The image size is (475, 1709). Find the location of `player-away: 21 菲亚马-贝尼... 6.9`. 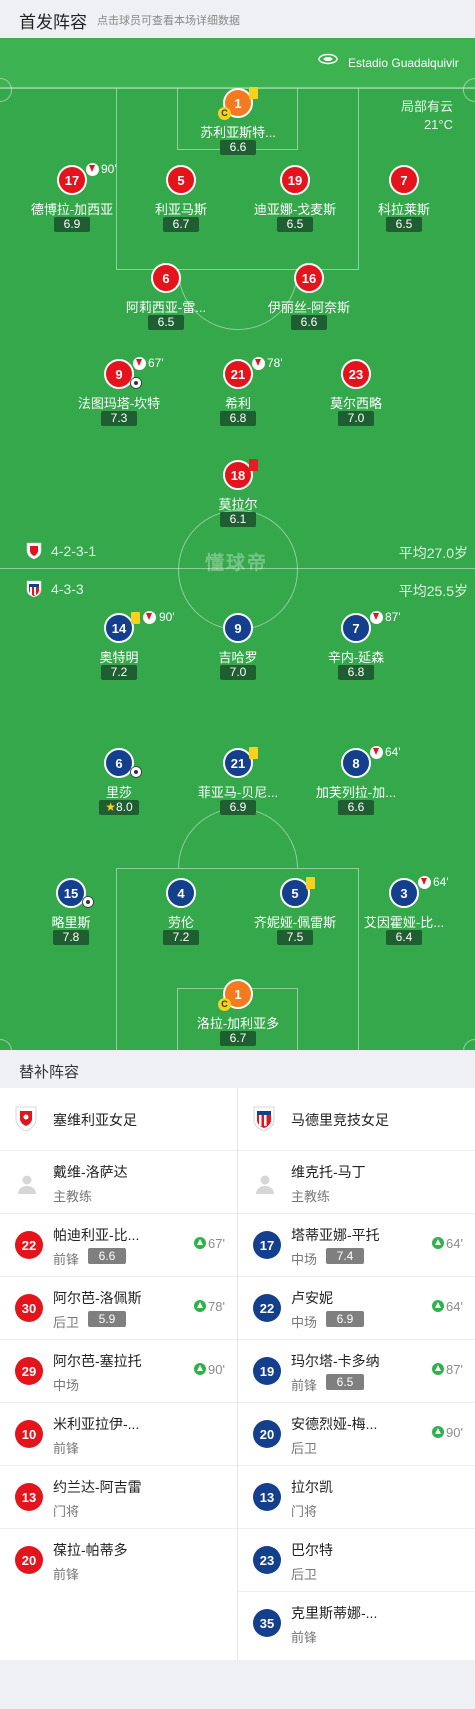

player-away: 21 菲亚马-贝尼... 6.9 is located at coordinates (238, 782).